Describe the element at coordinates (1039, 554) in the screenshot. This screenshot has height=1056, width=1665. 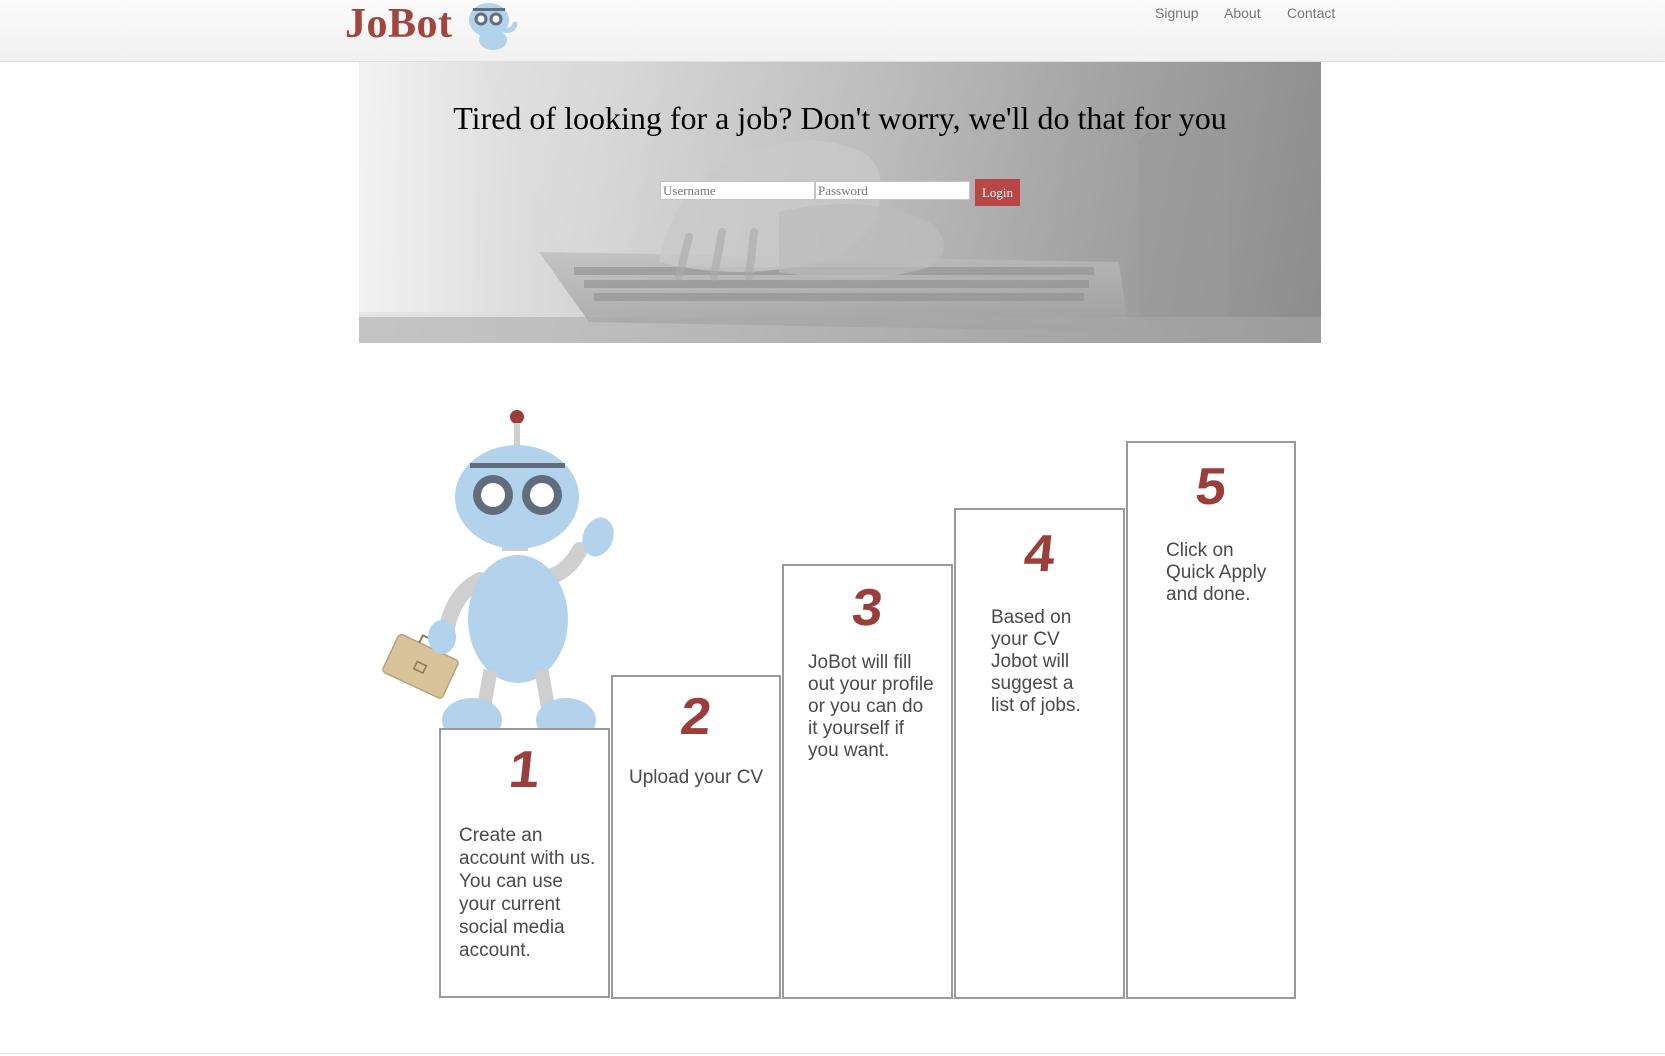
I see `step-number: 4` at that location.